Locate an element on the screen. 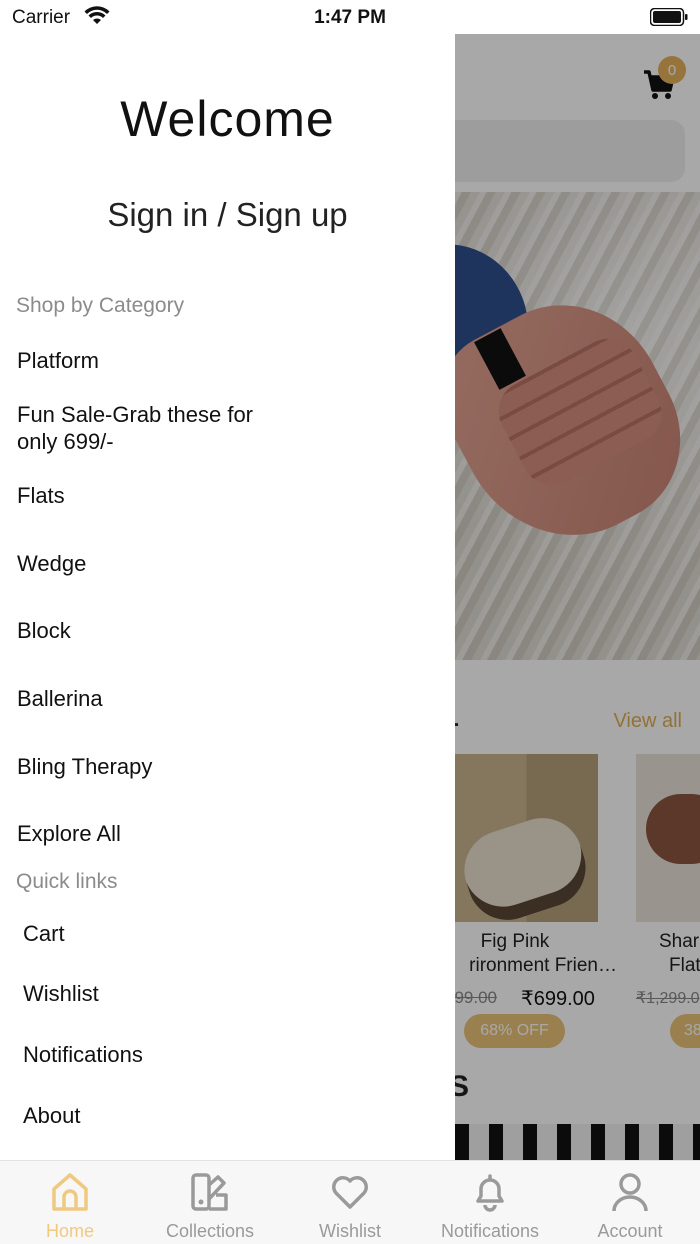 This screenshot has height=1244, width=700. home-icon is located at coordinates (70, 1192).